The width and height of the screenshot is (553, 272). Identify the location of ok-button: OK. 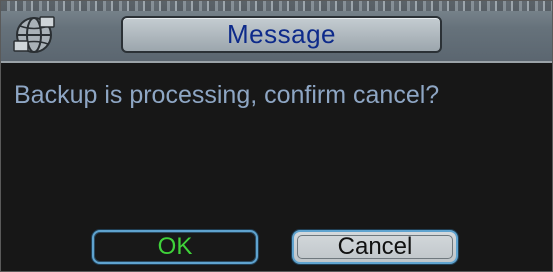
(175, 247).